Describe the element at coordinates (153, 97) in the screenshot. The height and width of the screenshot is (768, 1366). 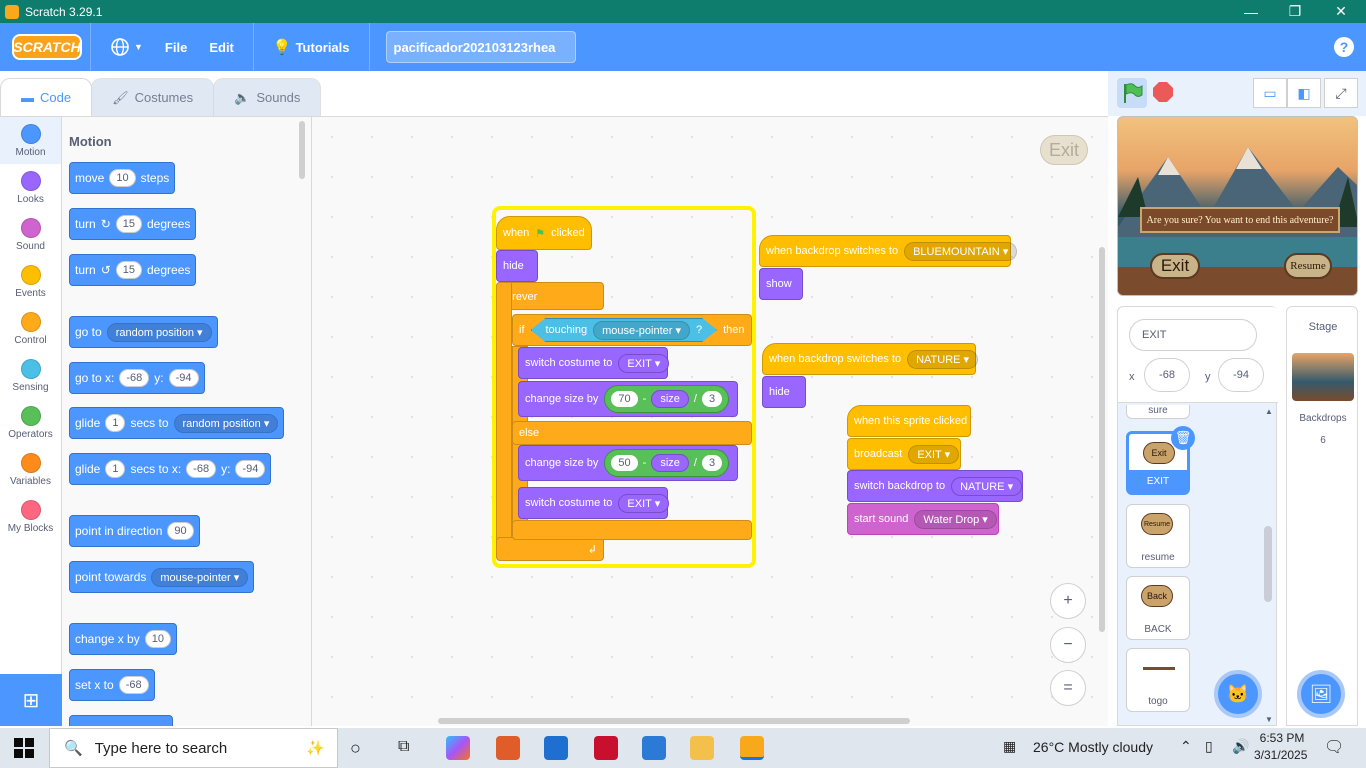
I see `tab-costumes: 🖌 Costumes` at that location.